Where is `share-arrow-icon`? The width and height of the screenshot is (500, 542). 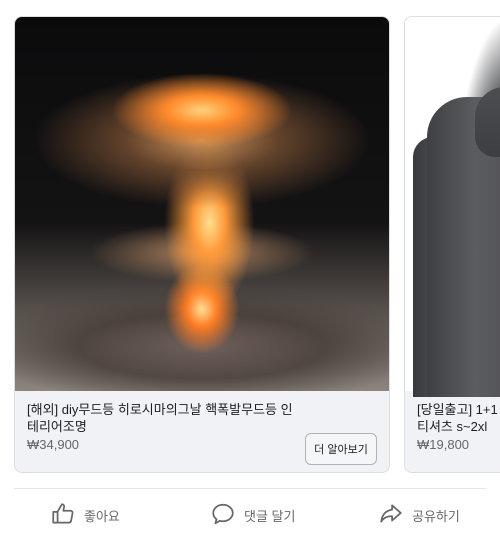 share-arrow-icon is located at coordinates (391, 515).